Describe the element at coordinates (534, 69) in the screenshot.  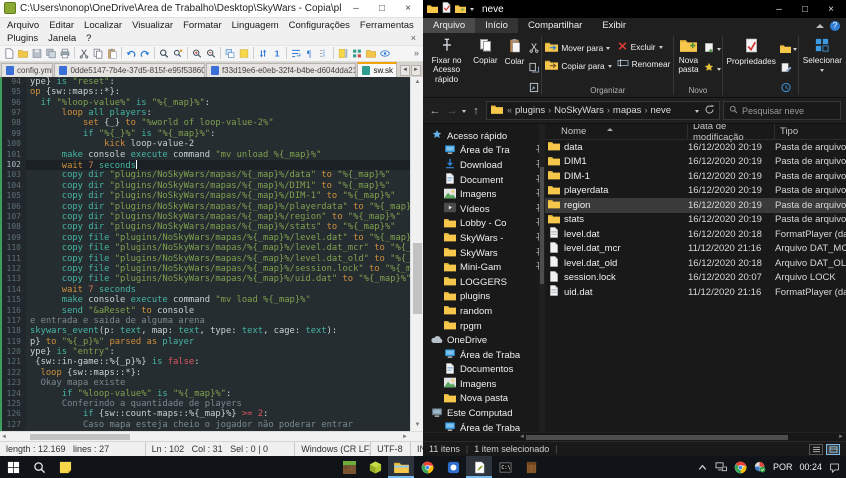
I see `copy-path-button` at that location.